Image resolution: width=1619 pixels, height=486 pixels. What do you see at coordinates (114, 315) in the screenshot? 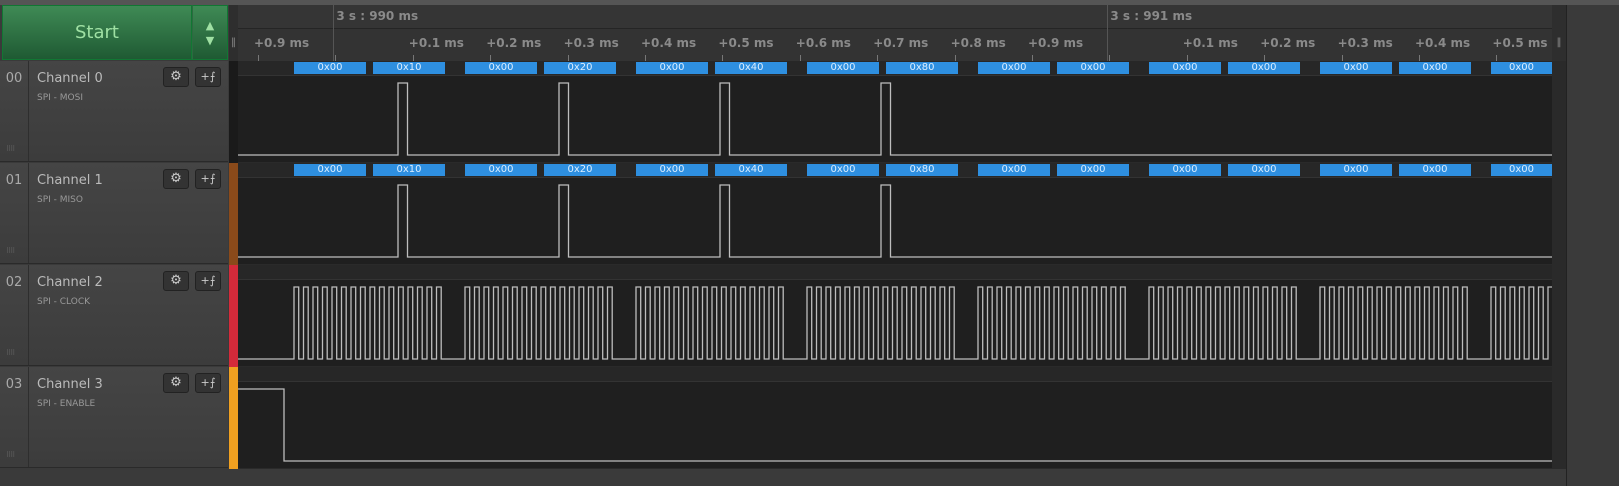
I see `channel-panel-2: 02 Channel 2 SPI - CLOCK ⠿⠿ ⚙ +⨍` at bounding box center [114, 315].